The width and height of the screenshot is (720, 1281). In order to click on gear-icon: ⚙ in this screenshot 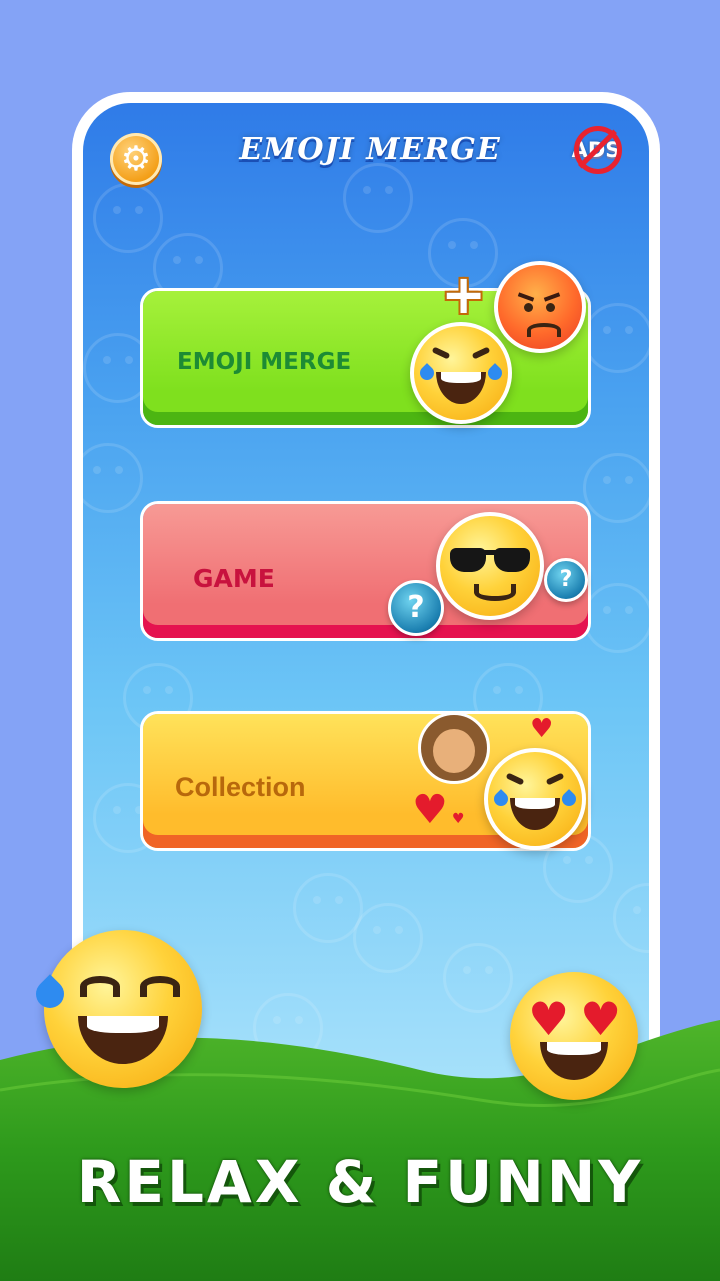, I will do `click(136, 159)`.